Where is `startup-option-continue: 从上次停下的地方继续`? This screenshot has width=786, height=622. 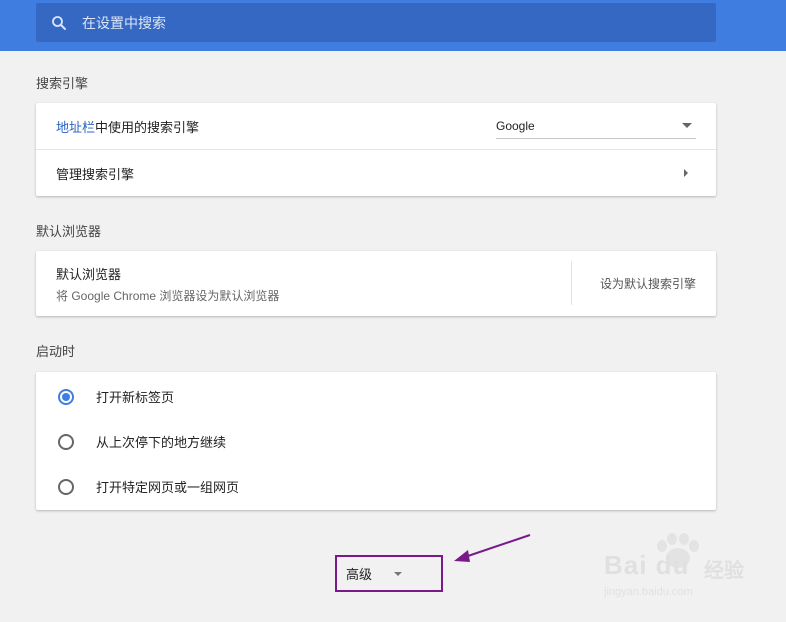 startup-option-continue: 从上次停下的地方继续 is located at coordinates (376, 441).